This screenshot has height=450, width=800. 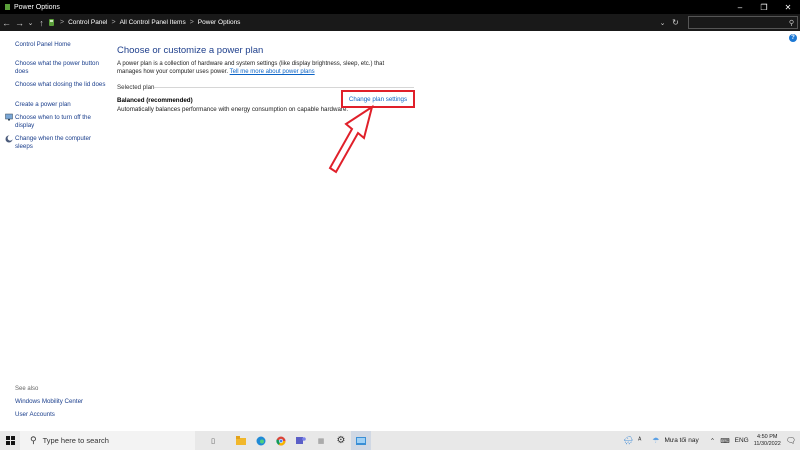 I want to click on search-input: ⚲, so click(x=743, y=22).